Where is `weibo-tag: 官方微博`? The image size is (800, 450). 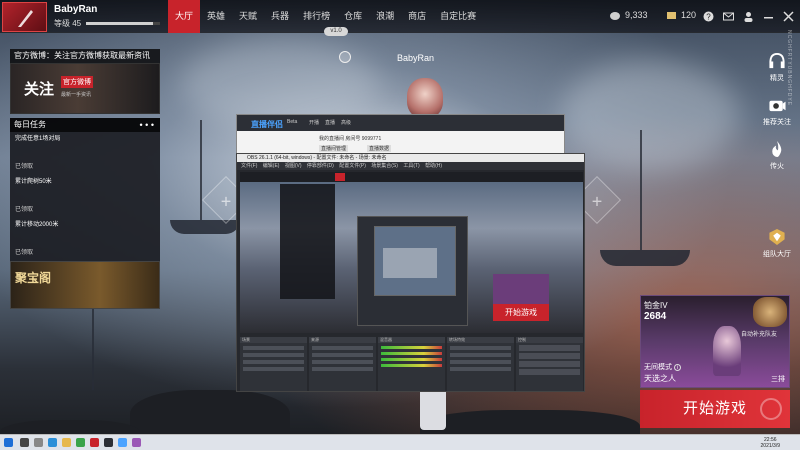
weibo-tag: 官方微博 is located at coordinates (77, 82).